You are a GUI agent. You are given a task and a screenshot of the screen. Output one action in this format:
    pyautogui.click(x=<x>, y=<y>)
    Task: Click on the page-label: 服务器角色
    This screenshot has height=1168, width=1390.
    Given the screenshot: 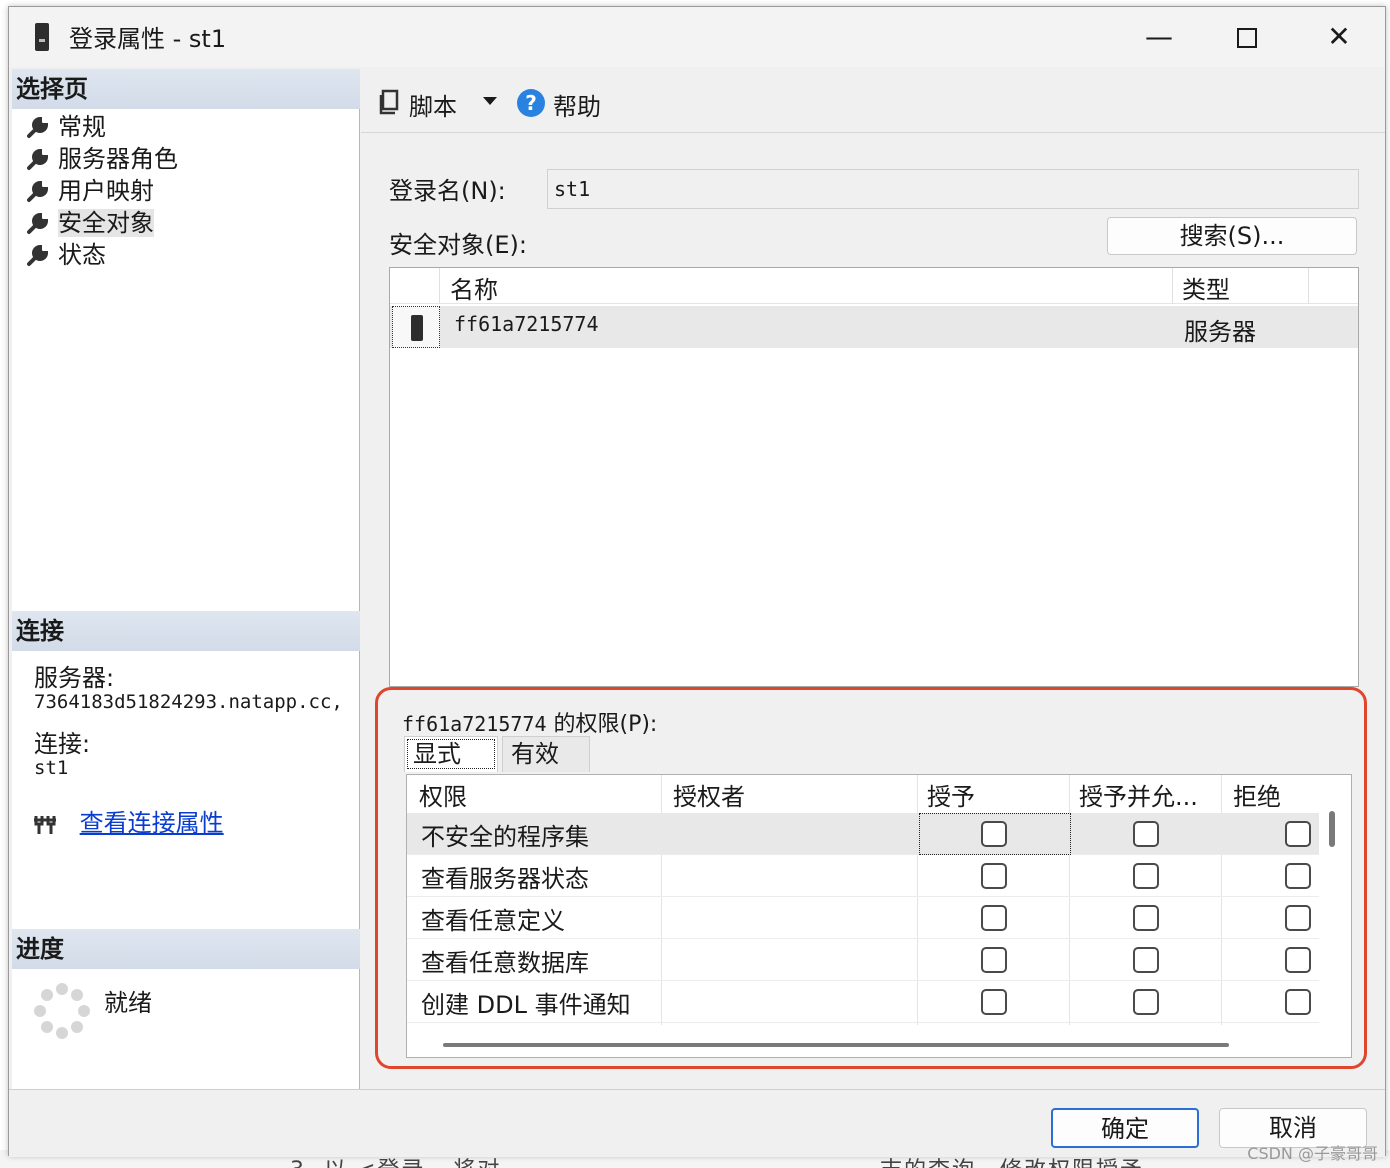 What is the action you would take?
    pyautogui.click(x=118, y=159)
    